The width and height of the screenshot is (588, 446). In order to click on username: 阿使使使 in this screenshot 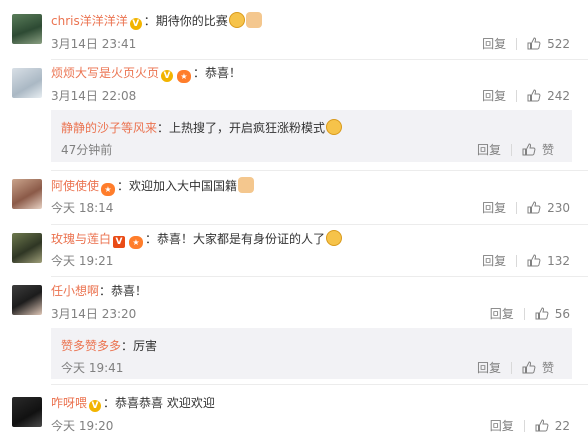, I will do `click(75, 186)`.